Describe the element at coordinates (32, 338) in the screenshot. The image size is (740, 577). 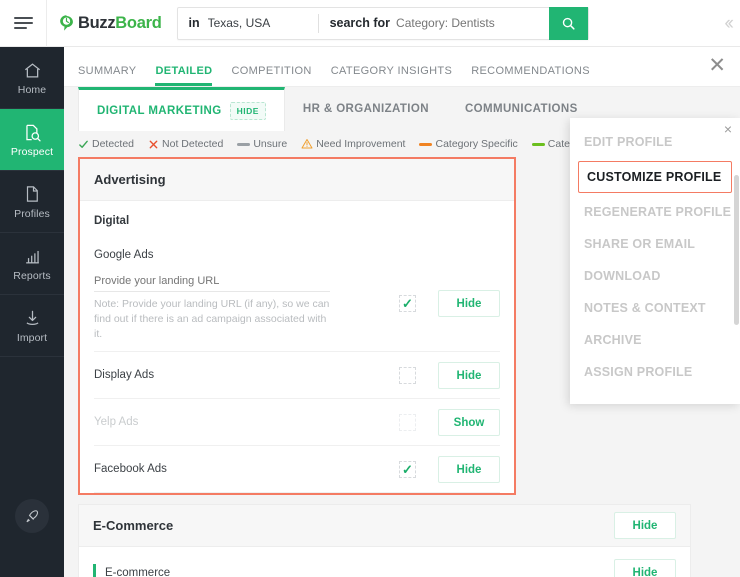
I see `sidebar-label-import: Import` at that location.